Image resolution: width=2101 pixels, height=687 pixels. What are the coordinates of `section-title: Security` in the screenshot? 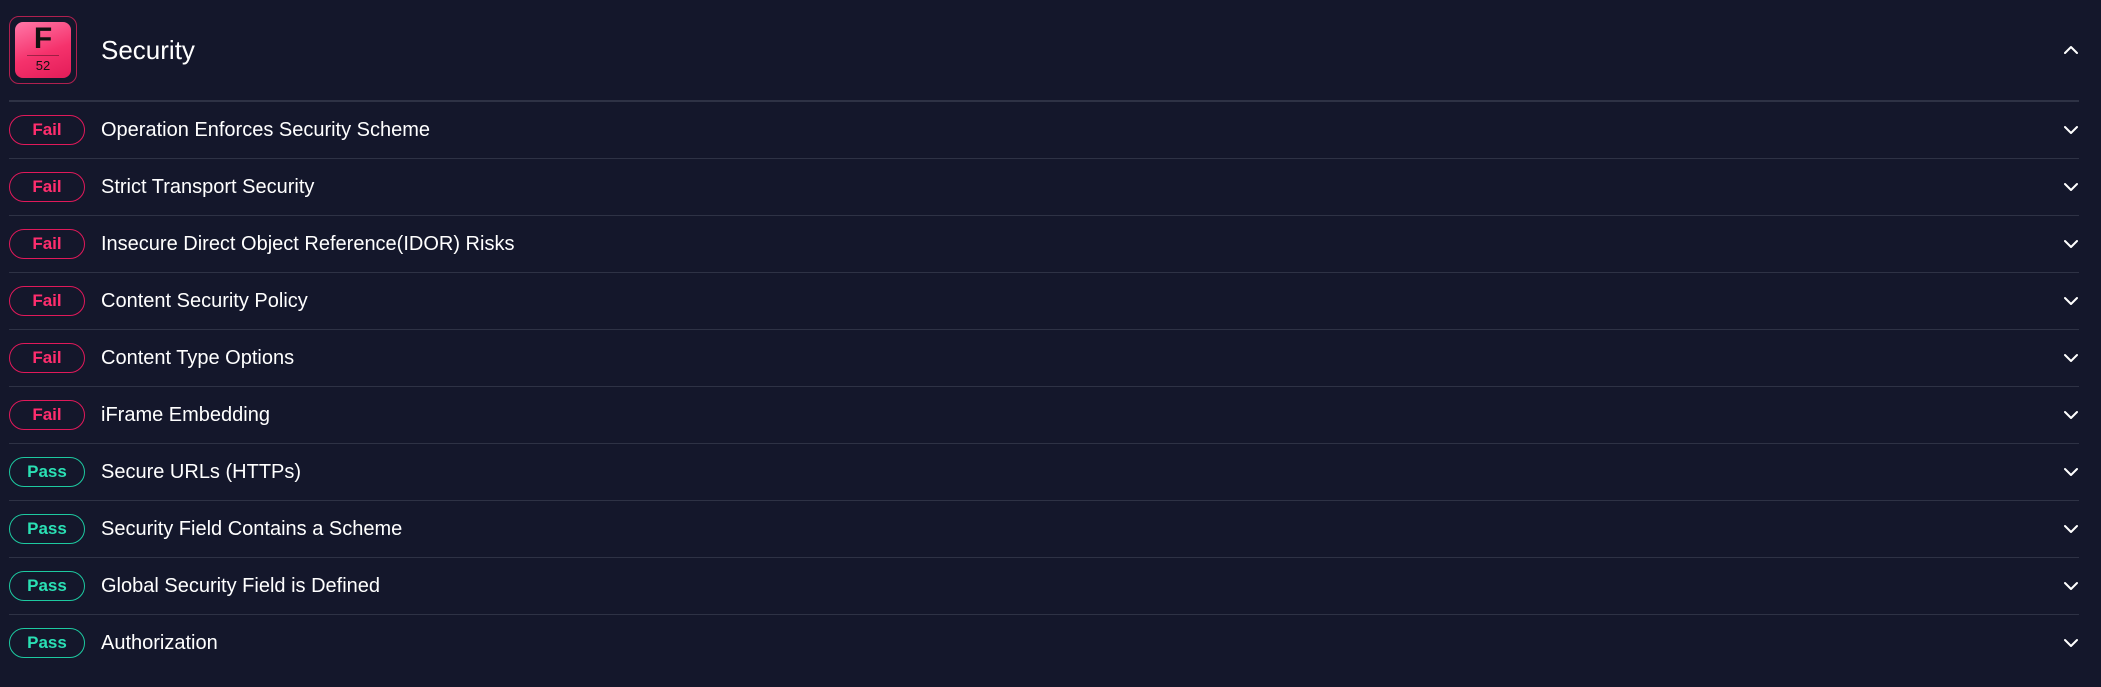 It's located at (148, 49).